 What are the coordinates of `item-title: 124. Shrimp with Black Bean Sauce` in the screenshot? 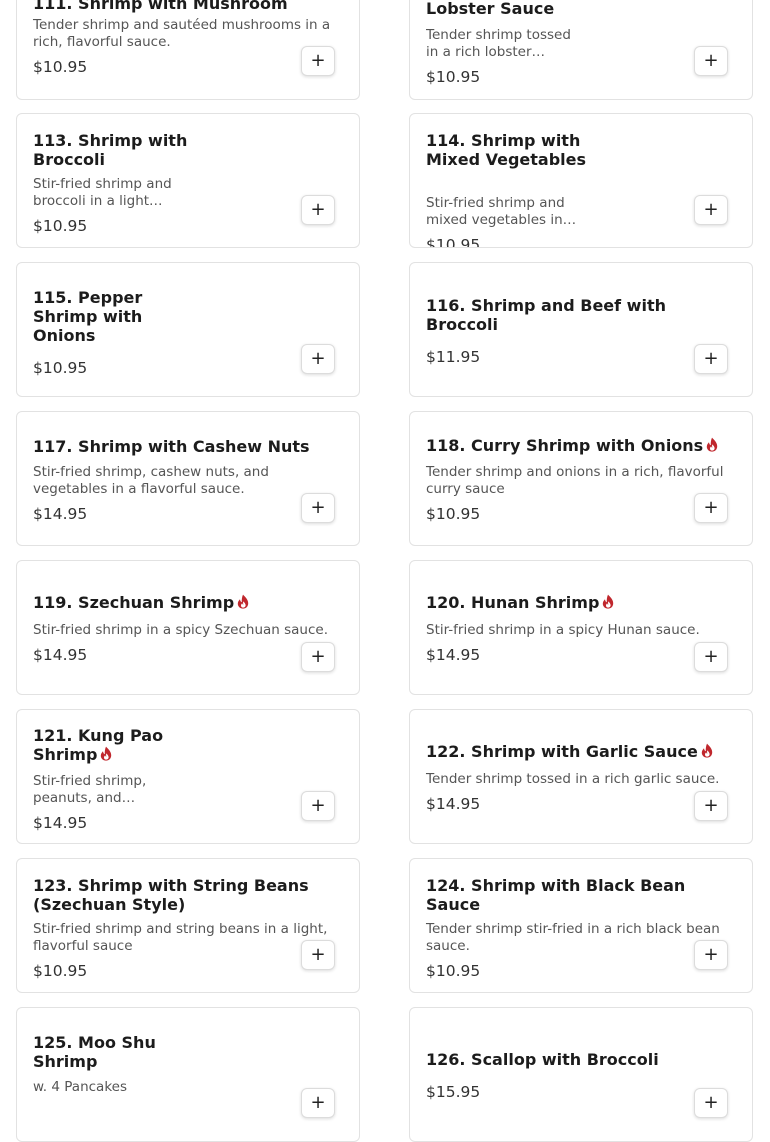 It's located at (576, 895).